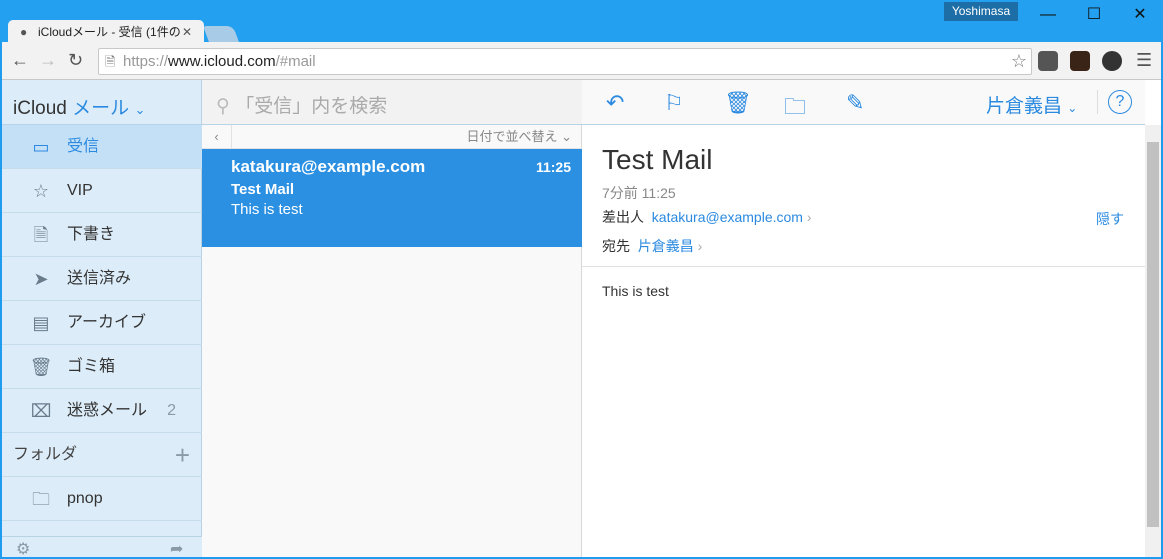 This screenshot has width=1163, height=559. I want to click on item-label: 下書き, so click(91, 234).